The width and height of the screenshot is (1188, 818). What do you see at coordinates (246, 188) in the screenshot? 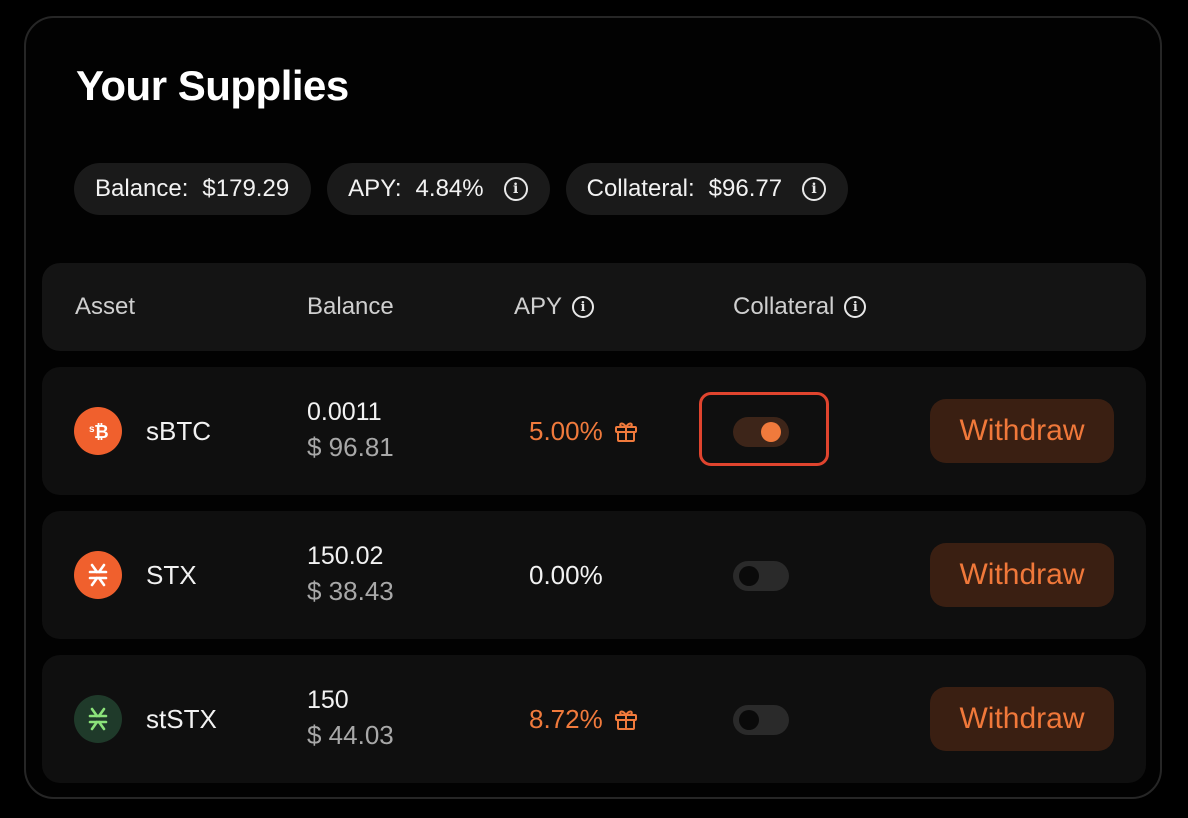
I see `balance-pill-value: $179.29` at bounding box center [246, 188].